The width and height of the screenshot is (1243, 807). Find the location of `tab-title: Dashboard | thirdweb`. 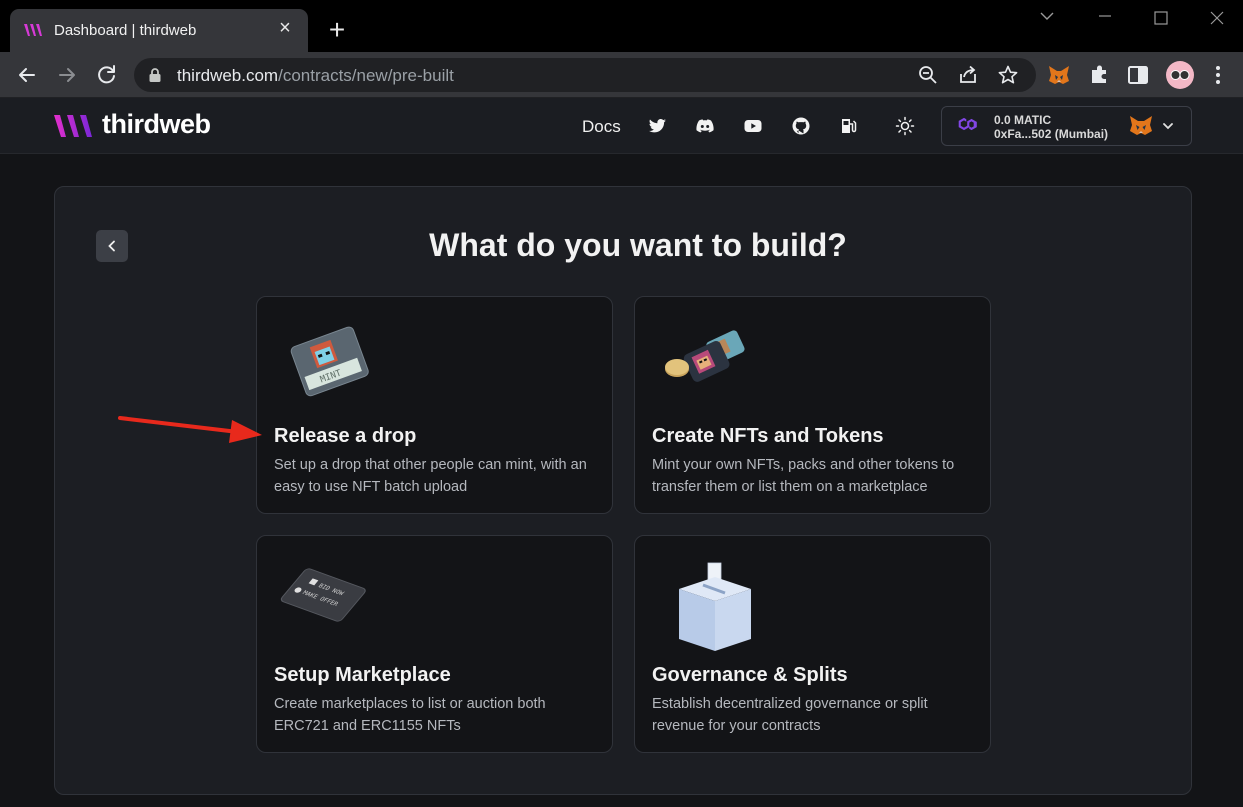

tab-title: Dashboard | thirdweb is located at coordinates (125, 30).